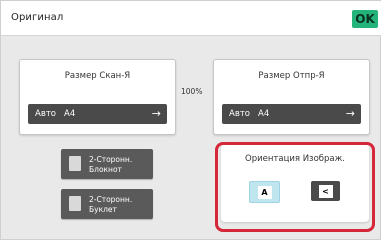 Image resolution: width=381 pixels, height=240 pixels. I want to click on scan-size-panel: Размер Скан-Я Авто A4 →, so click(97, 97).